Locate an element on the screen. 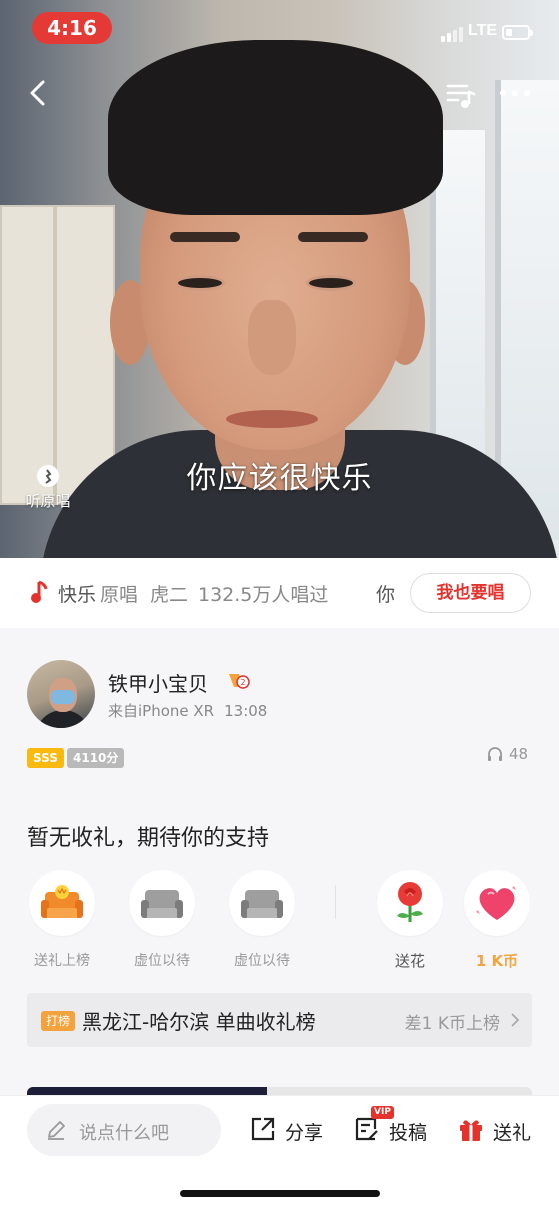 This screenshot has width=559, height=1209. song-info-marquee: 快乐 原唱 虎二 132.5万人唱过 你 is located at coordinates (229, 593).